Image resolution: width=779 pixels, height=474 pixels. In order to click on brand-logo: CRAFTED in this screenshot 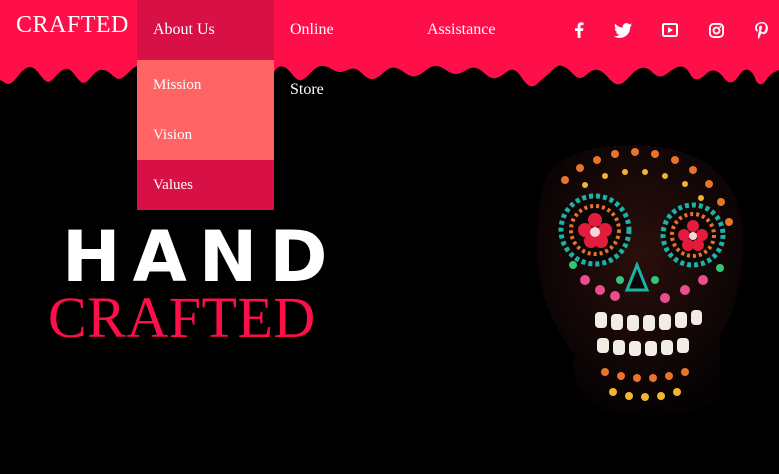, I will do `click(72, 25)`.